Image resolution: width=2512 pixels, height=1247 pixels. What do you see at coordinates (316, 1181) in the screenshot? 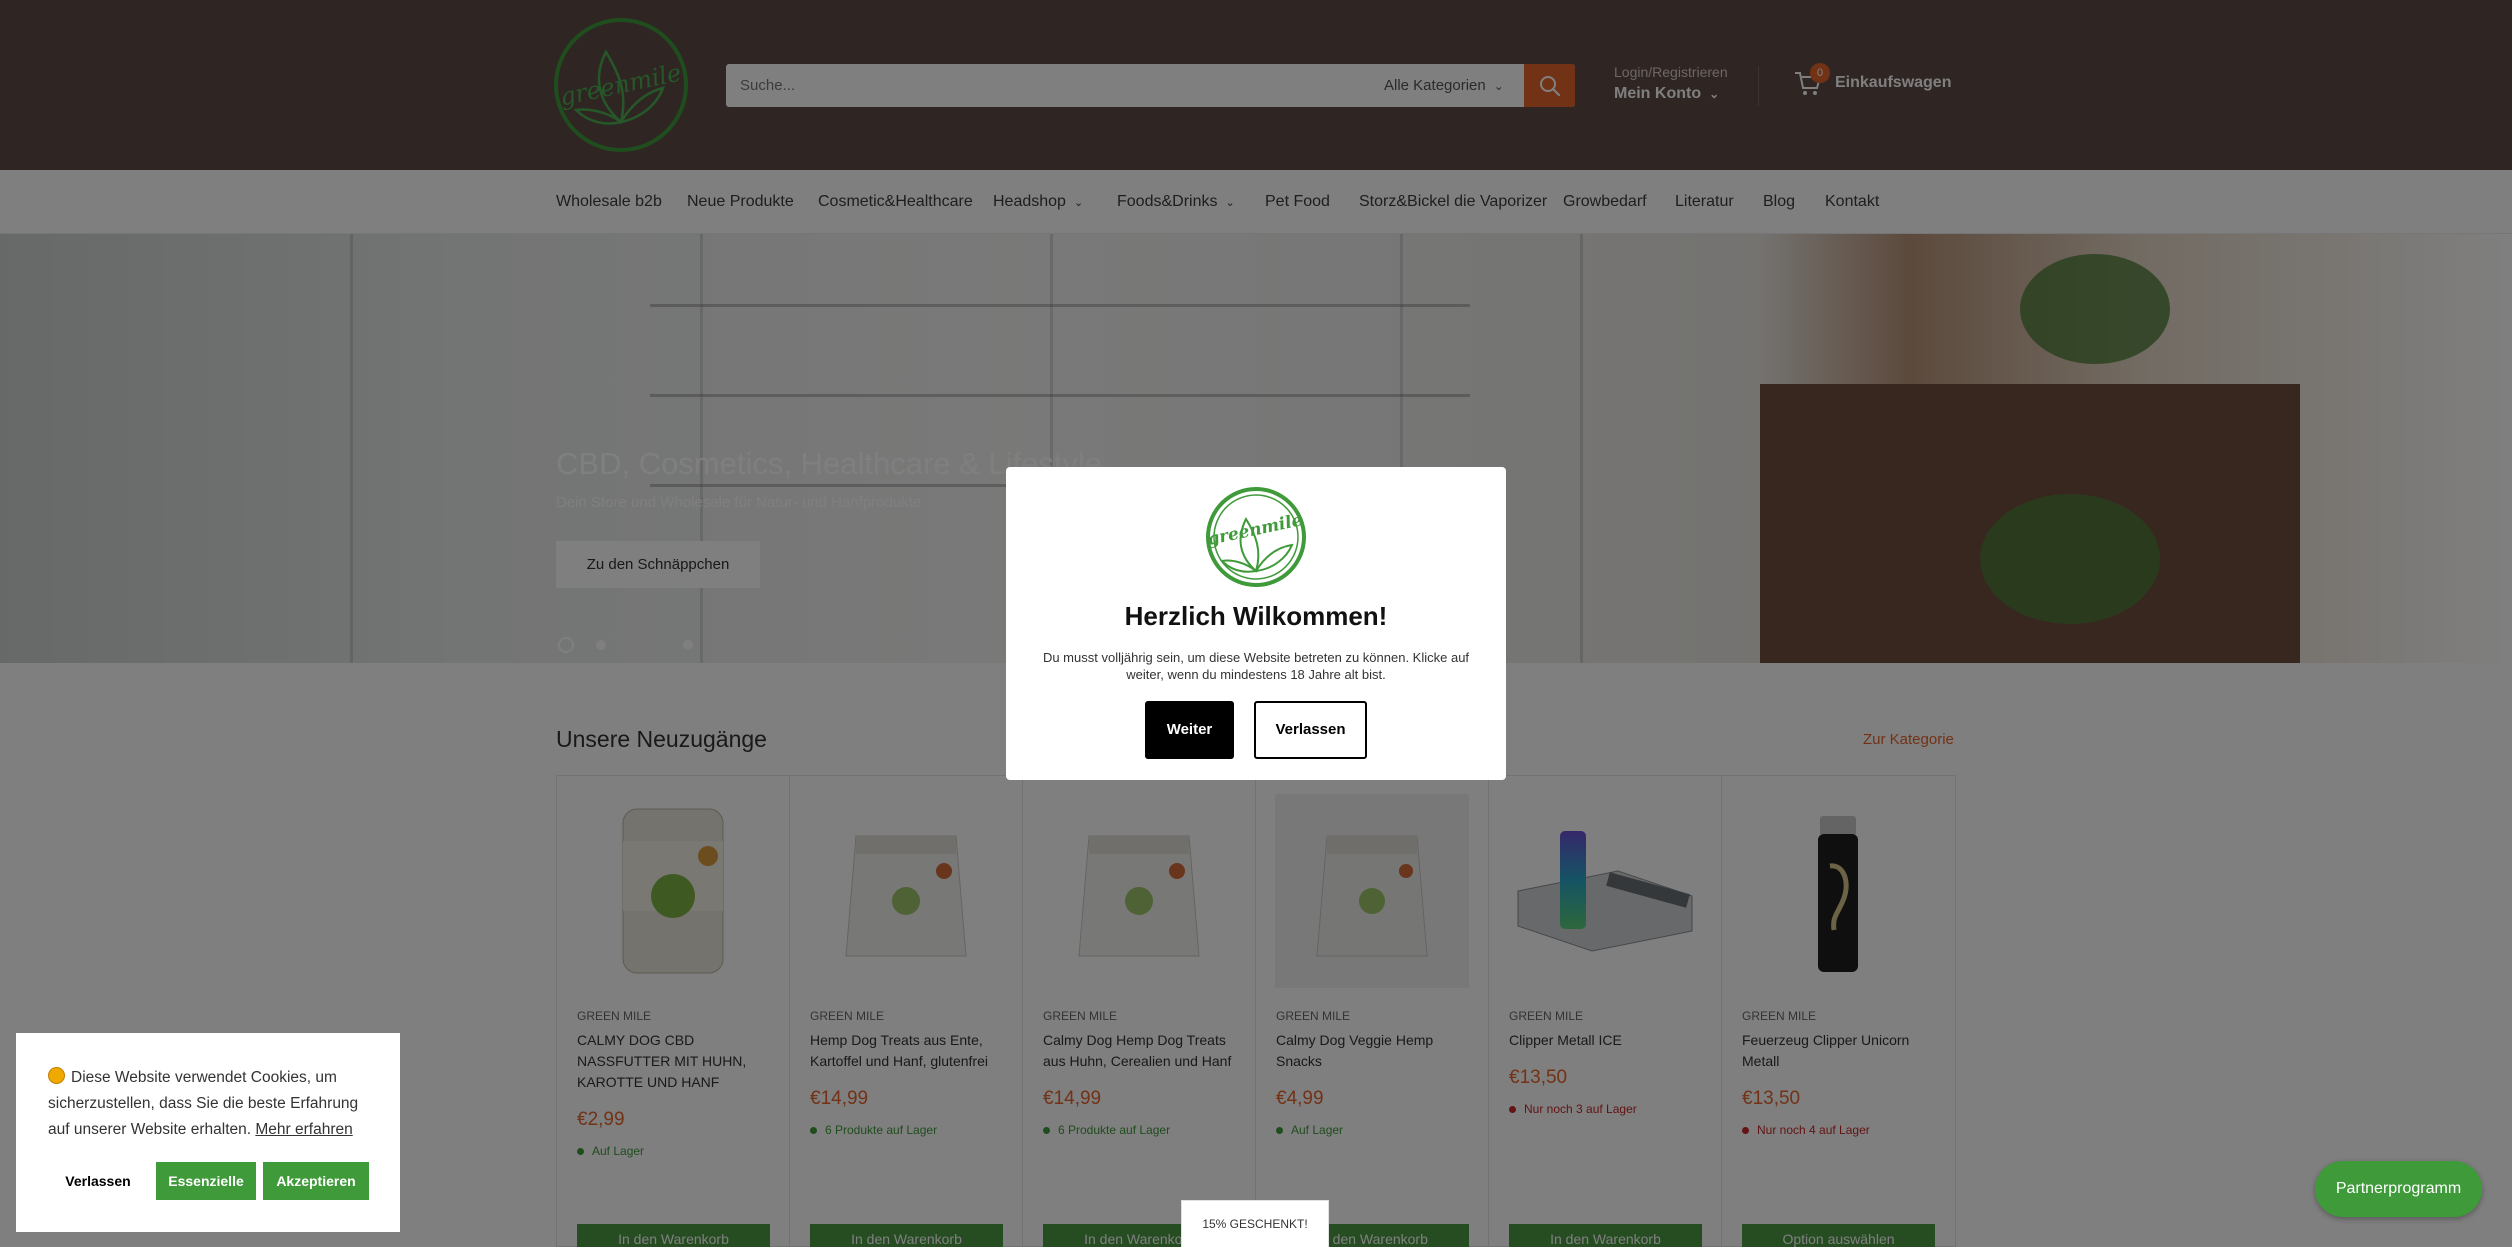
I see `cookie-accept-button: Akzeptieren` at bounding box center [316, 1181].